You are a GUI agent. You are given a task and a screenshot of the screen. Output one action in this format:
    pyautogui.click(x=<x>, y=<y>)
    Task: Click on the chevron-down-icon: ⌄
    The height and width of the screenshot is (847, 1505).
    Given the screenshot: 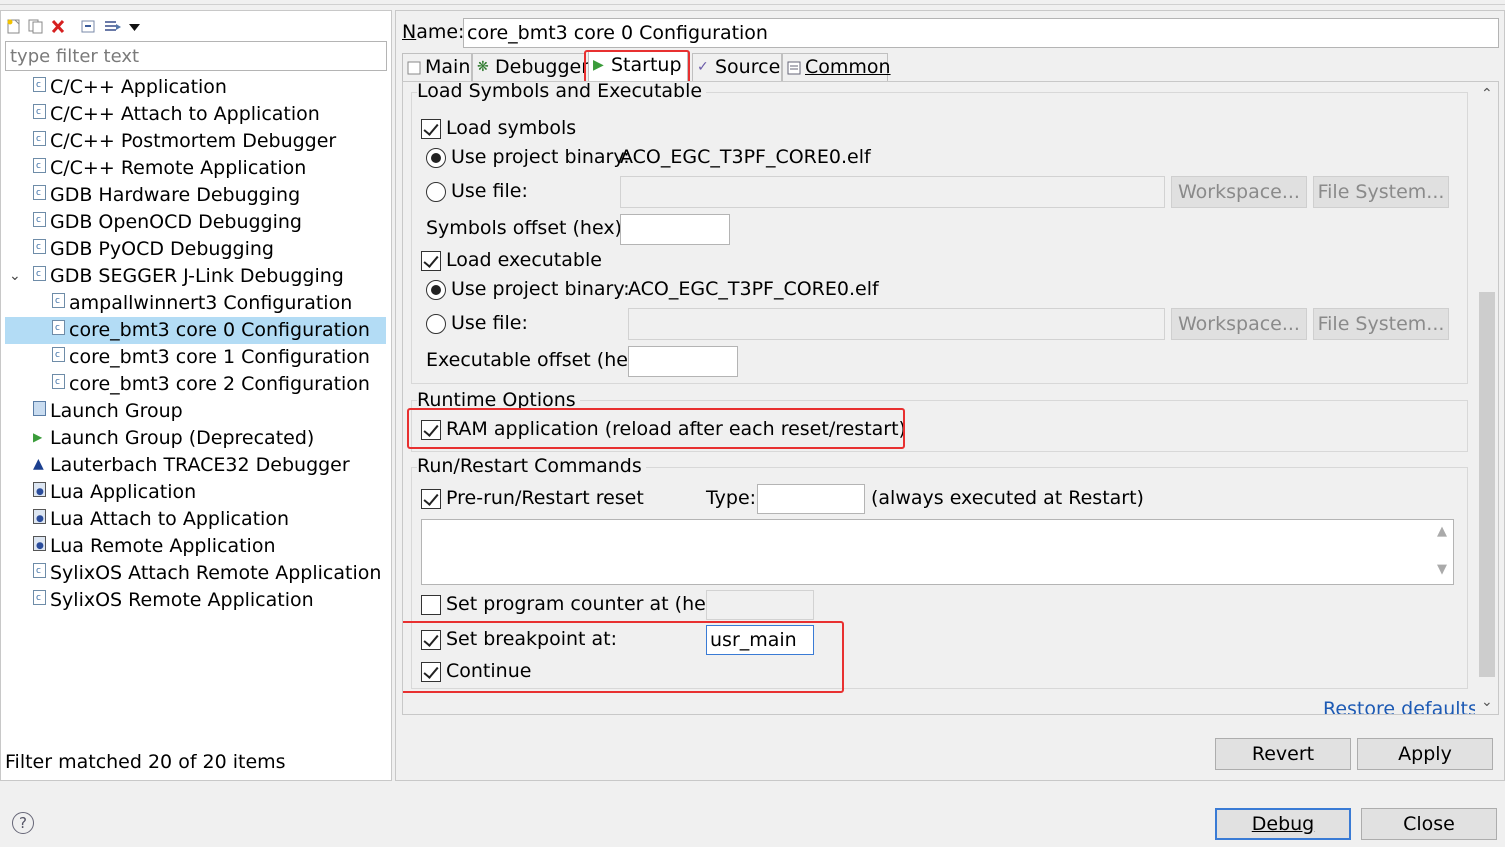 What is the action you would take?
    pyautogui.click(x=15, y=276)
    